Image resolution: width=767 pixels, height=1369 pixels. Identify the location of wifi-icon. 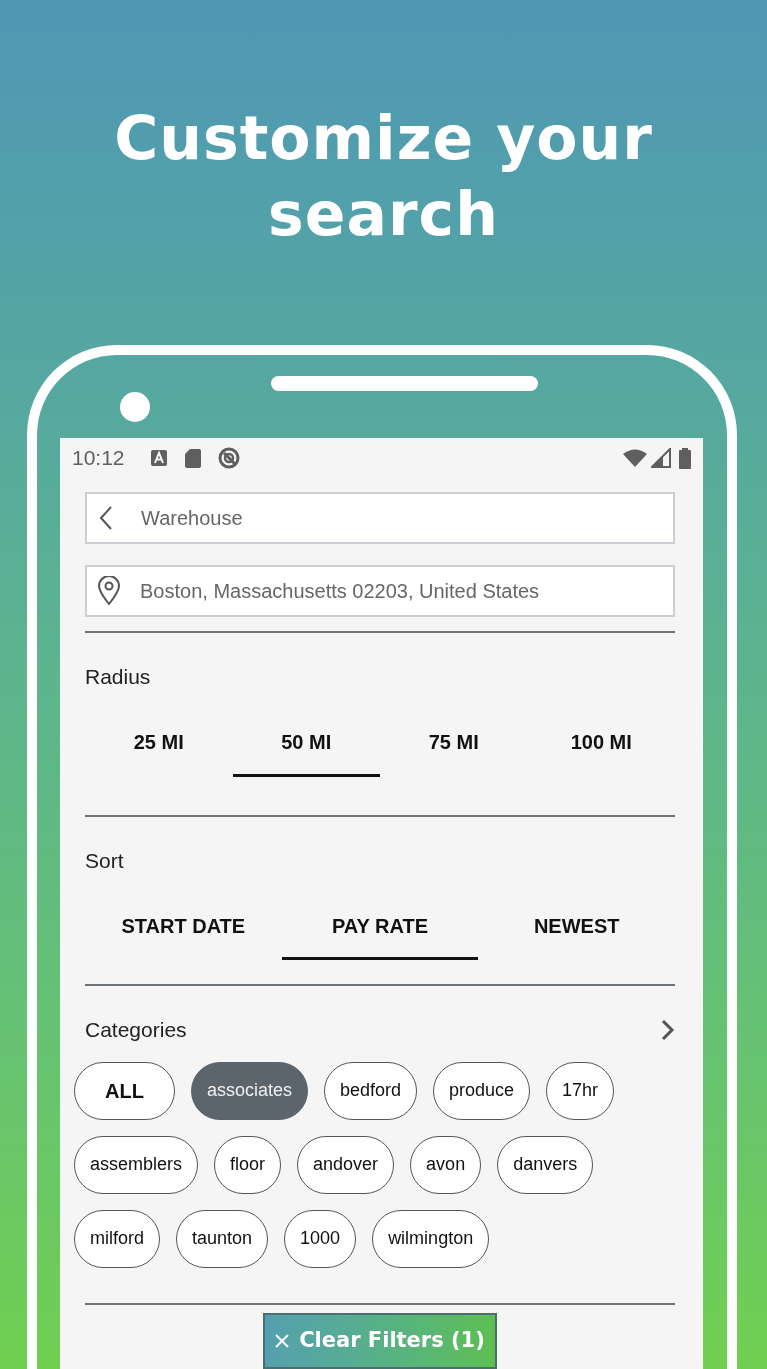
(635, 458).